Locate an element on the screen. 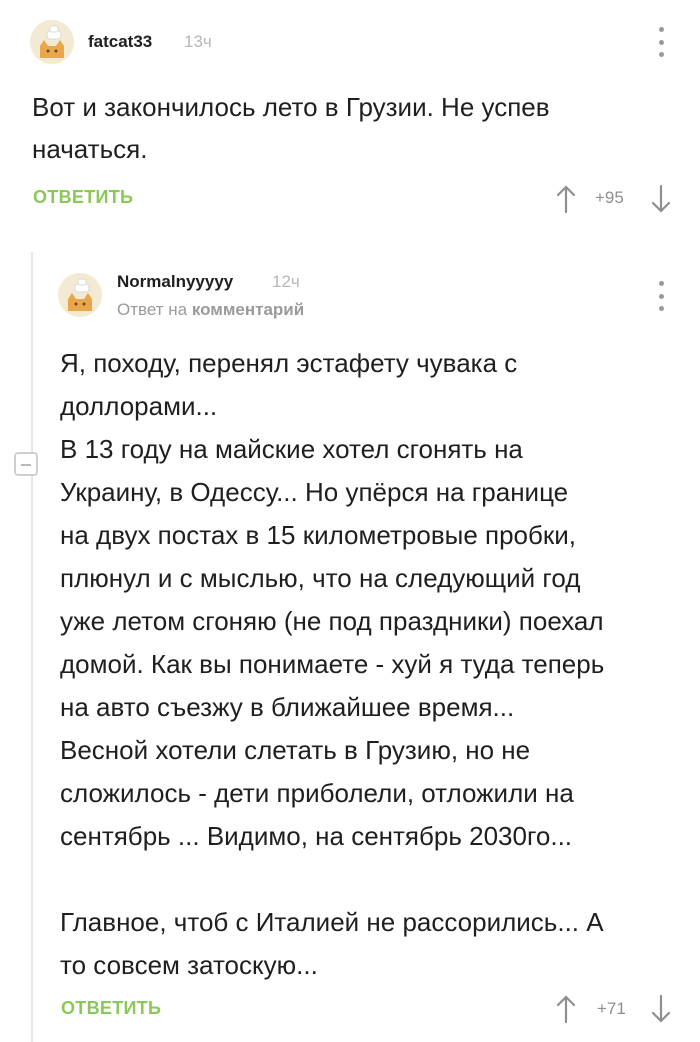 This screenshot has height=1042, width=700. rating: +71 is located at coordinates (611, 1008).